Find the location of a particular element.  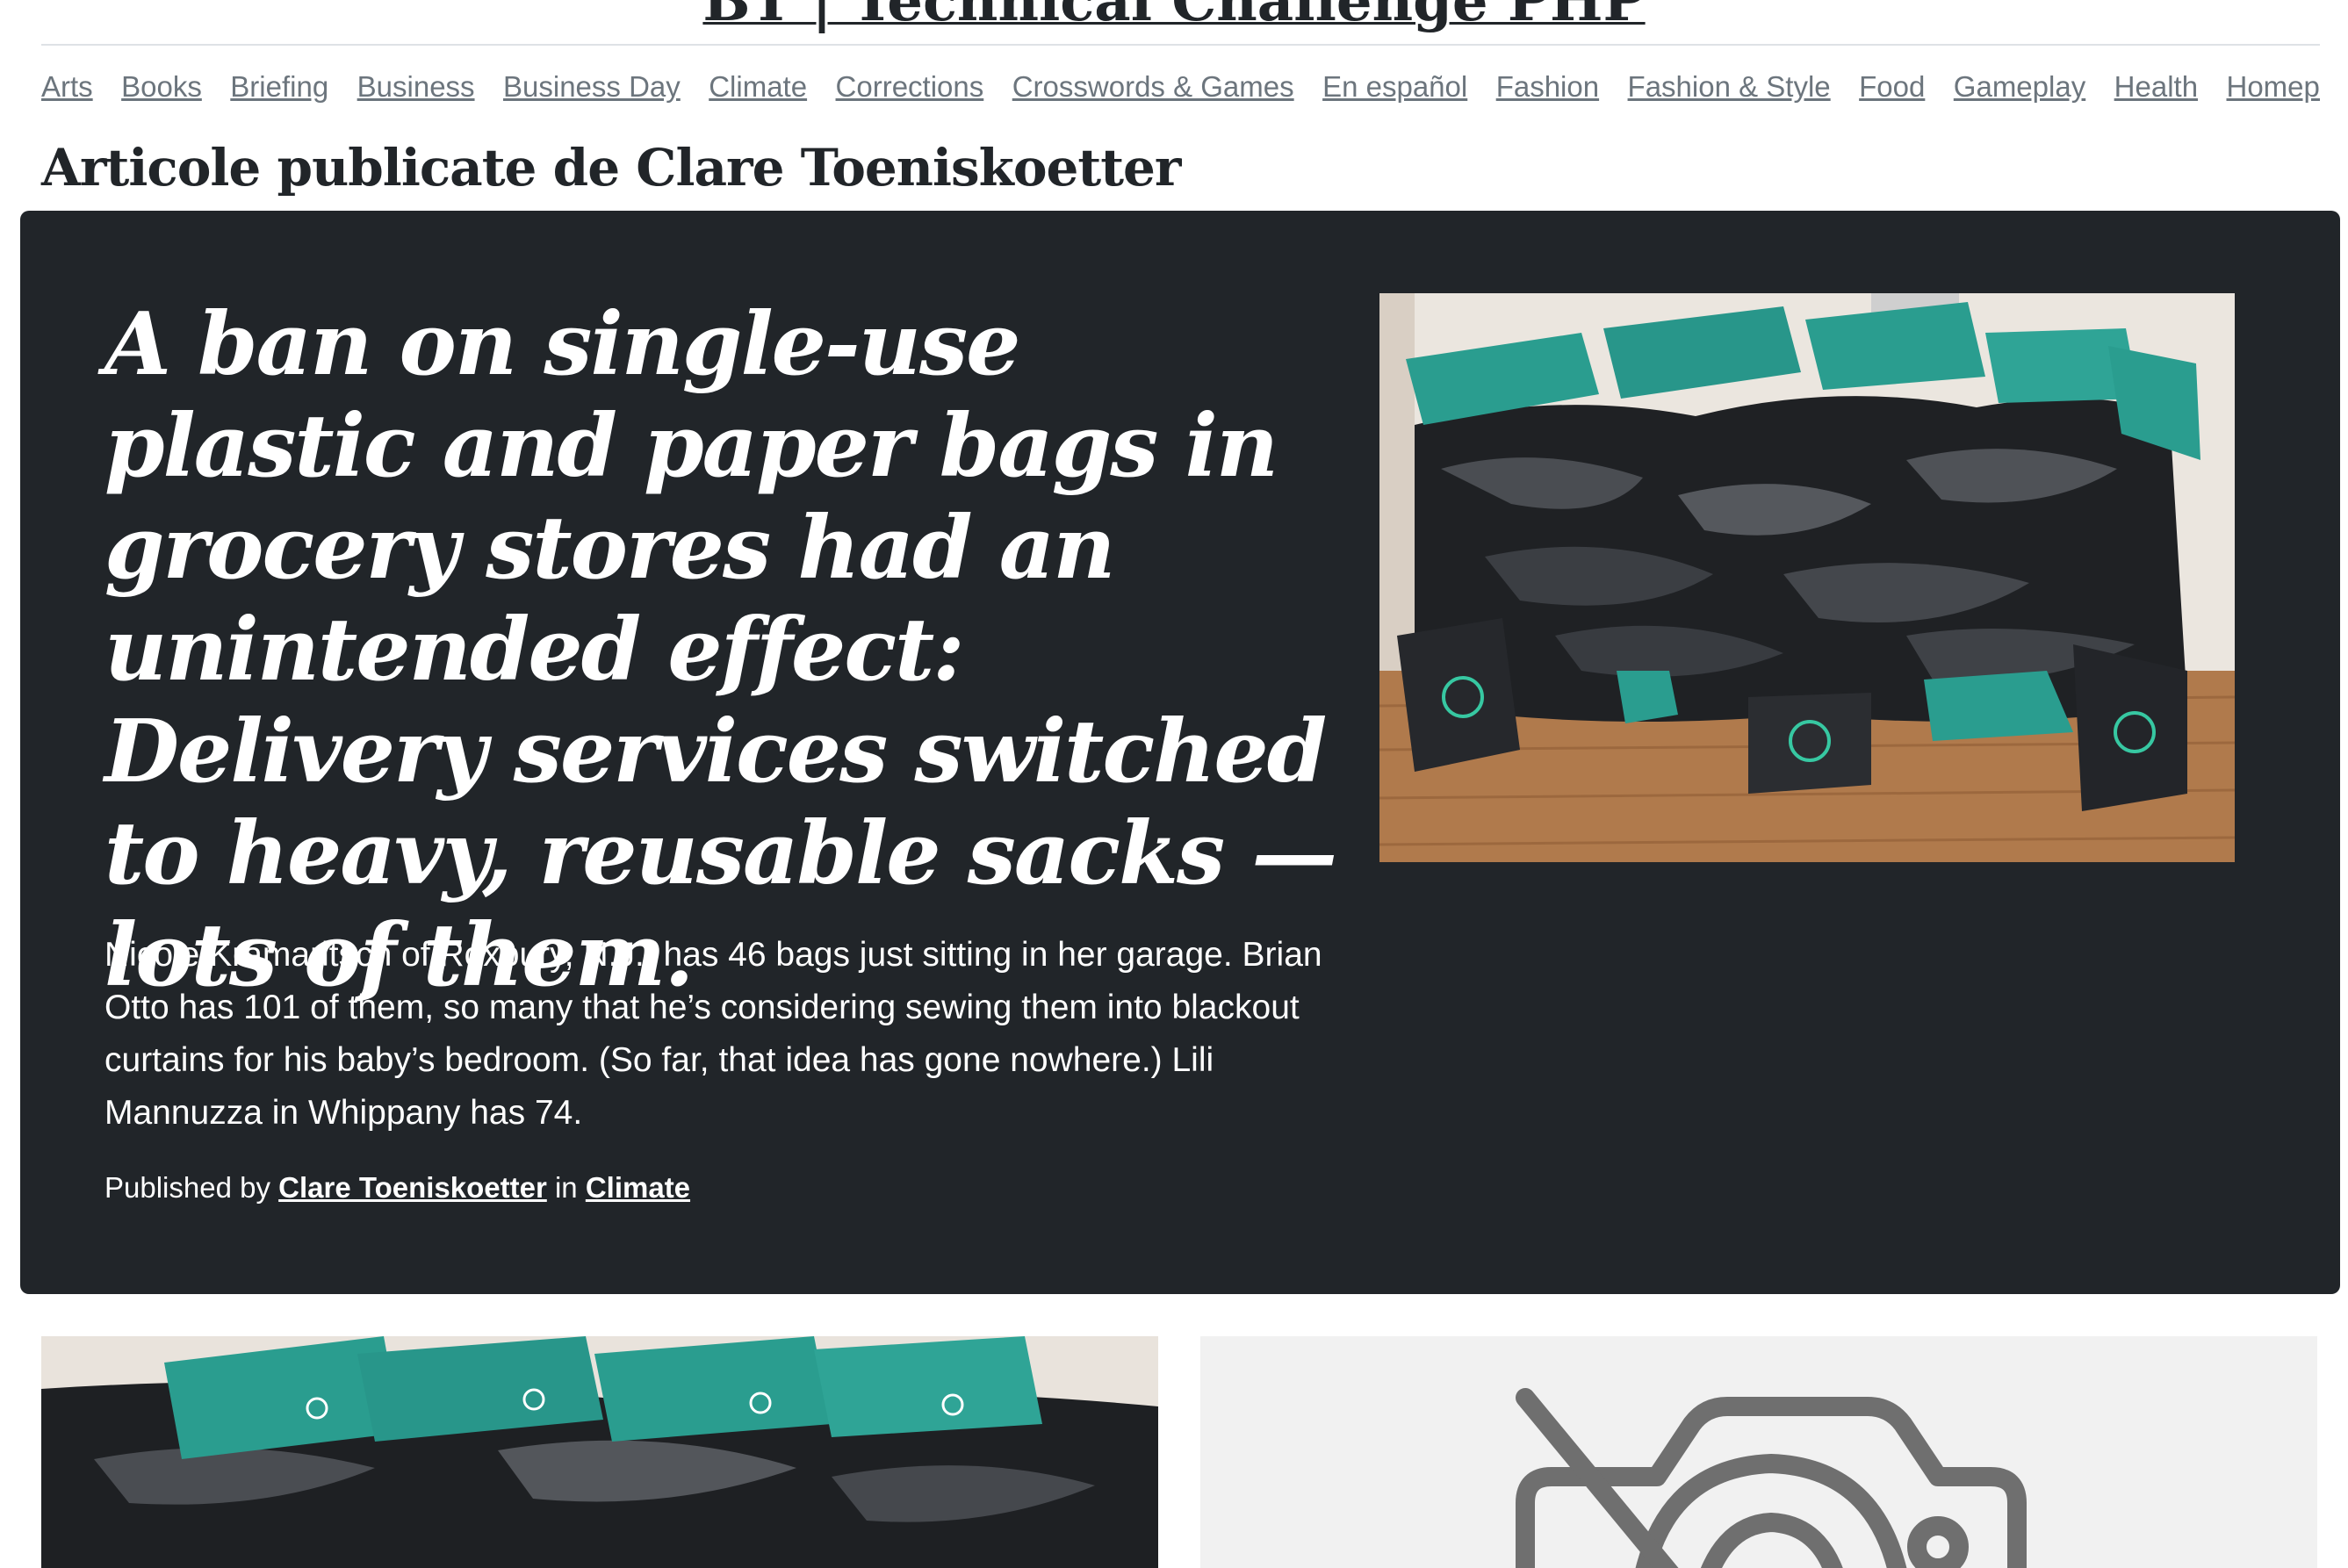

article-card-image-placeholder is located at coordinates (1758, 1452).